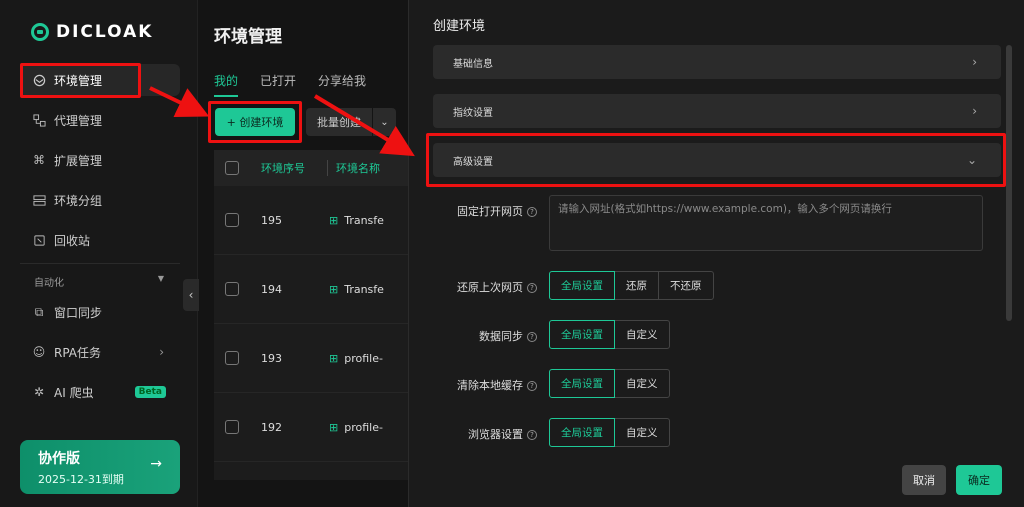 This screenshot has height=507, width=1024. Describe the element at coordinates (156, 464) in the screenshot. I see `arrow-right-icon: →` at that location.